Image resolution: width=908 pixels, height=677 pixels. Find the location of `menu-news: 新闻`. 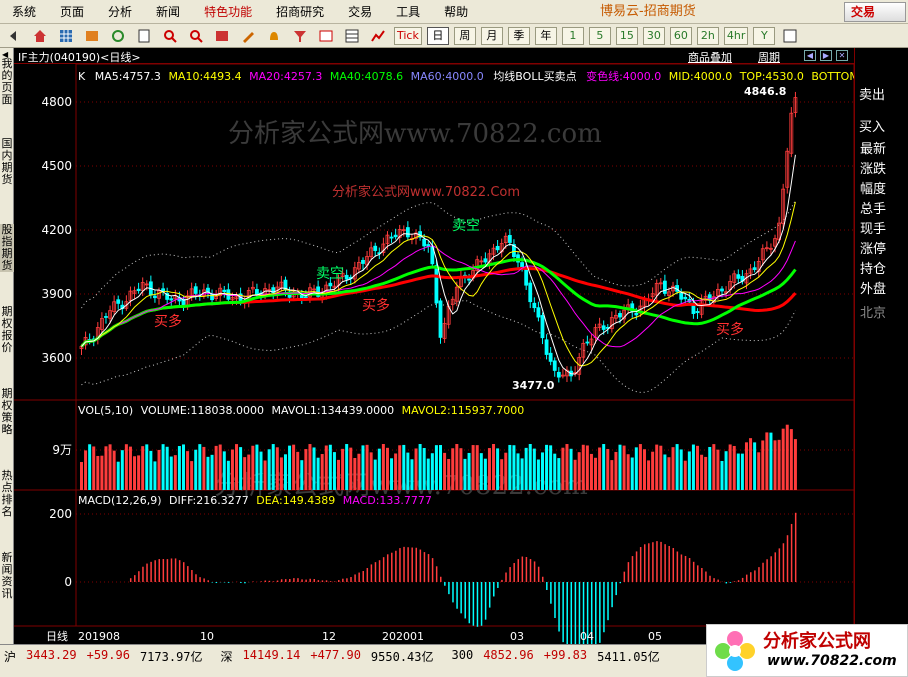

menu-news: 新闻 is located at coordinates (168, 12).